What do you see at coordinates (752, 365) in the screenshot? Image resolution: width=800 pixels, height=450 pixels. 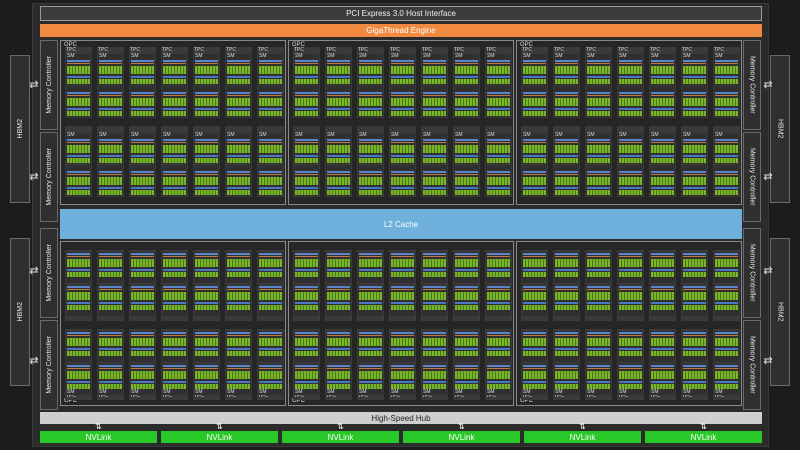 I see `memory-controller: Memory Controller` at bounding box center [752, 365].